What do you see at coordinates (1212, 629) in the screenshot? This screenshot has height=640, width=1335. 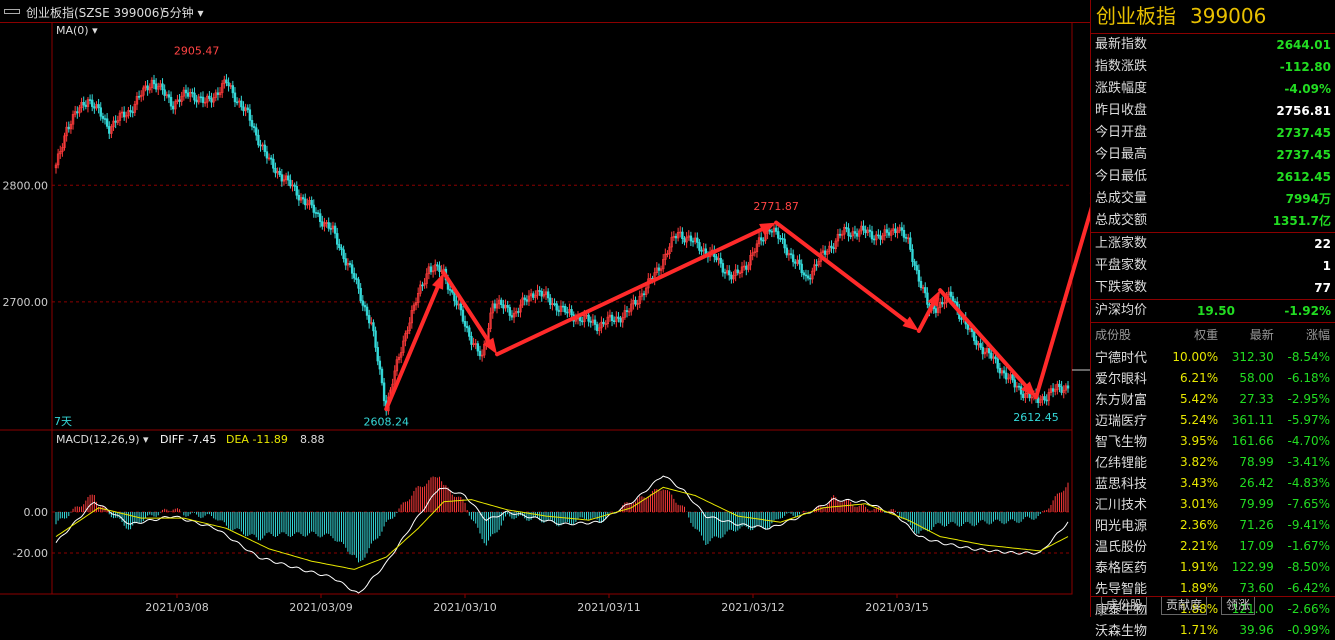 I see `table-row: 沃森生物1.71%39.96-0.99%` at bounding box center [1212, 629].